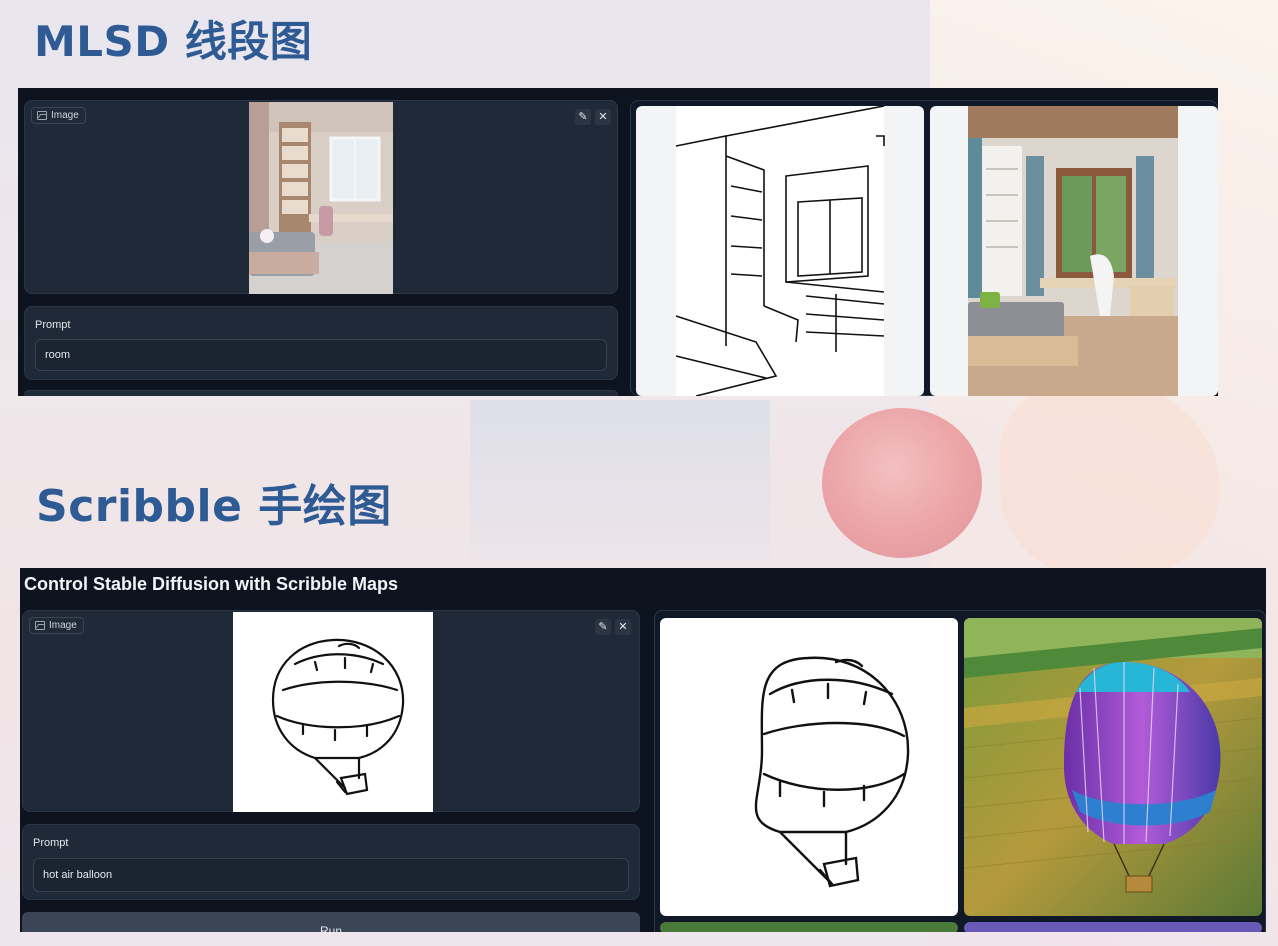 The width and height of the screenshot is (1278, 946). What do you see at coordinates (331, 875) in the screenshot?
I see `prompt-input: hot air balloon` at bounding box center [331, 875].